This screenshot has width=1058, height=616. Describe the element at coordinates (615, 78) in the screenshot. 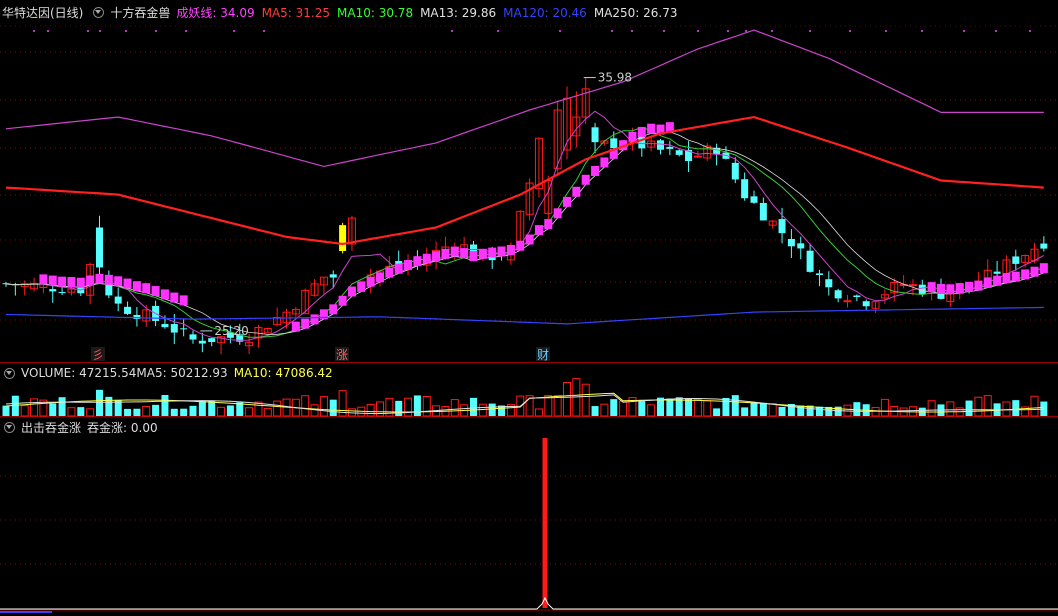

I see `high-label: 35.98` at that location.